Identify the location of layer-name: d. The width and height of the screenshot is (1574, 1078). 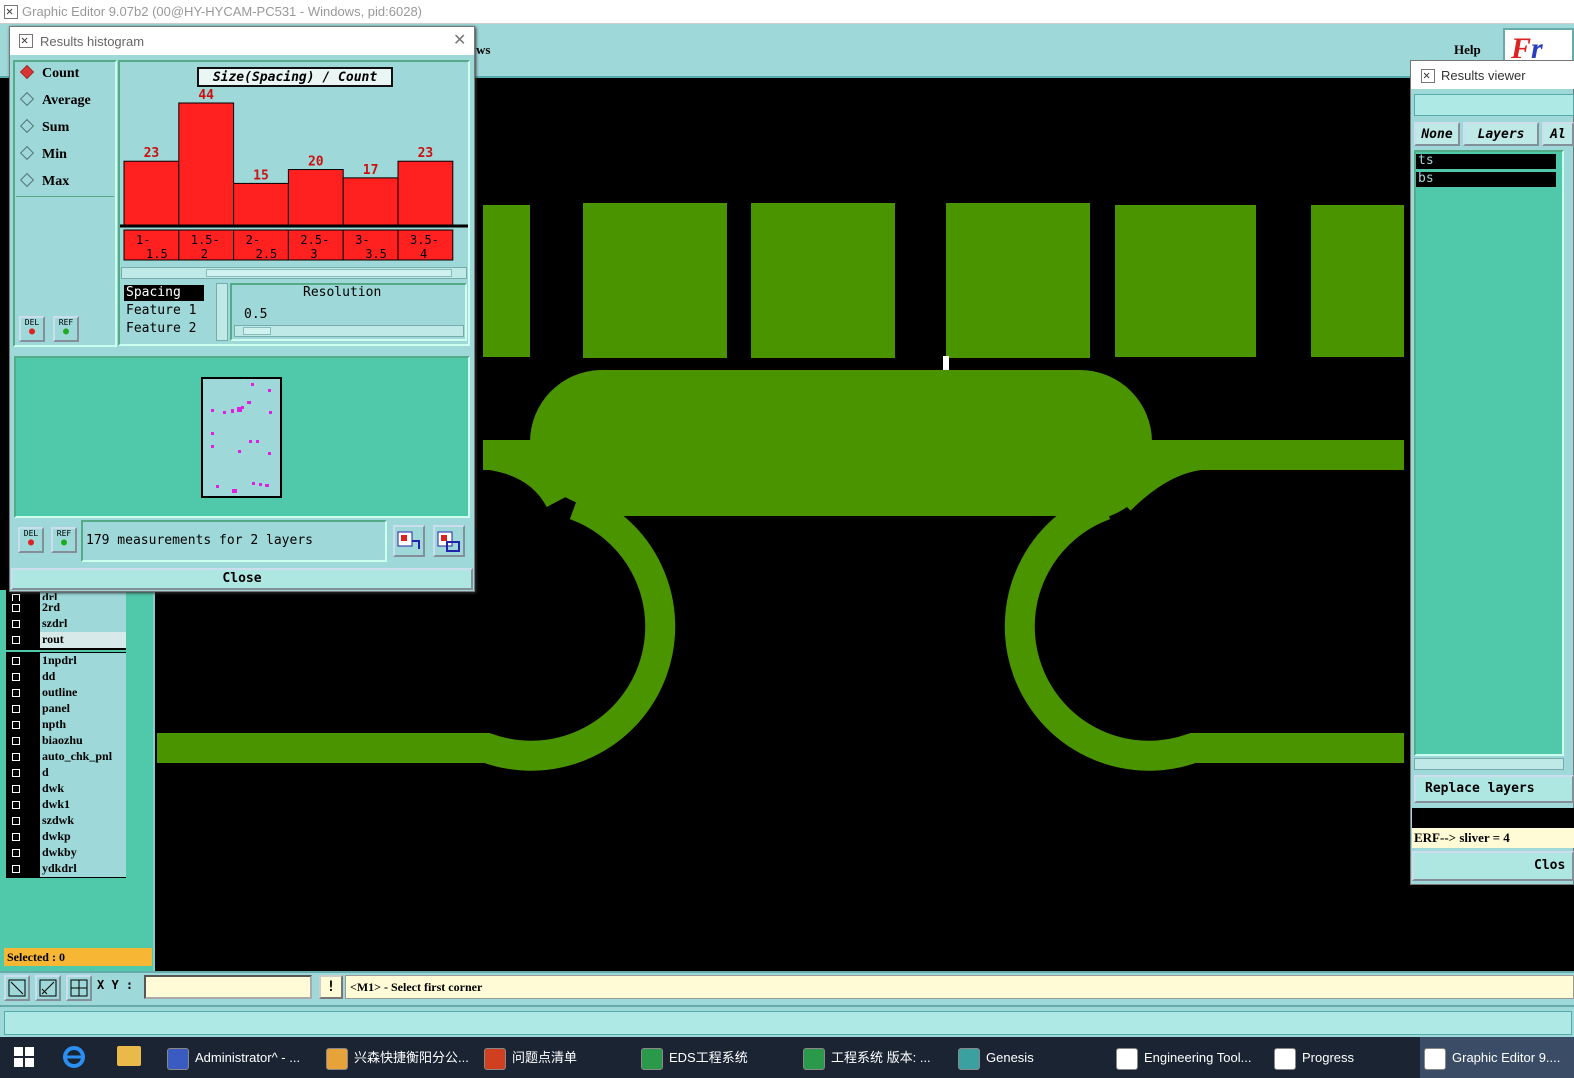
(83, 773).